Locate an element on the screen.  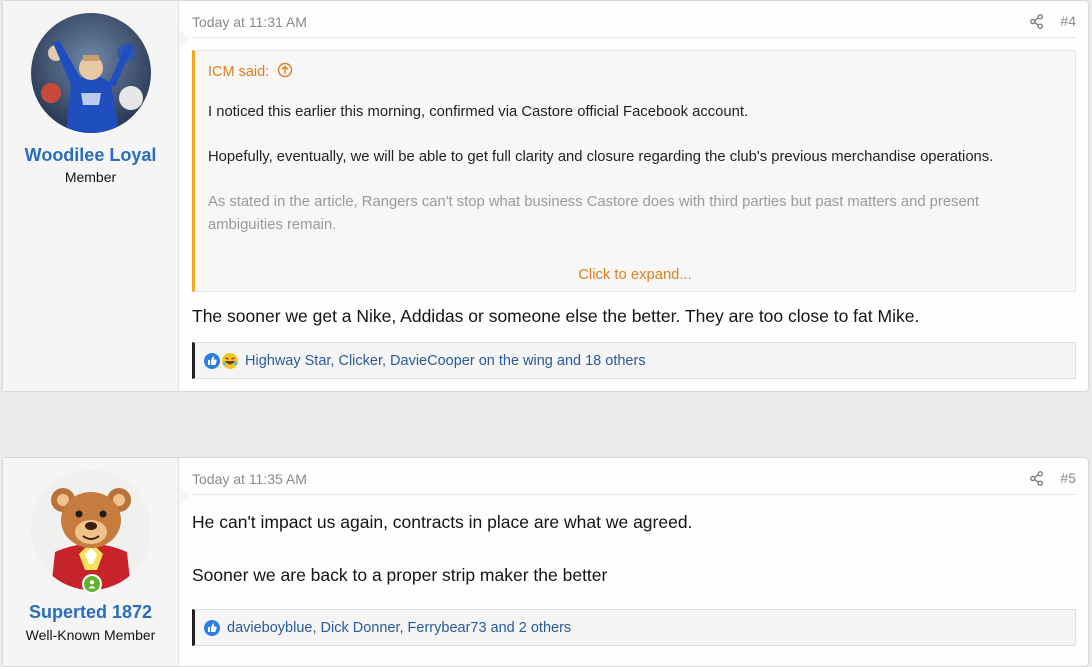
user-column: Superted 1872 Well-Known Member is located at coordinates (96, 562).